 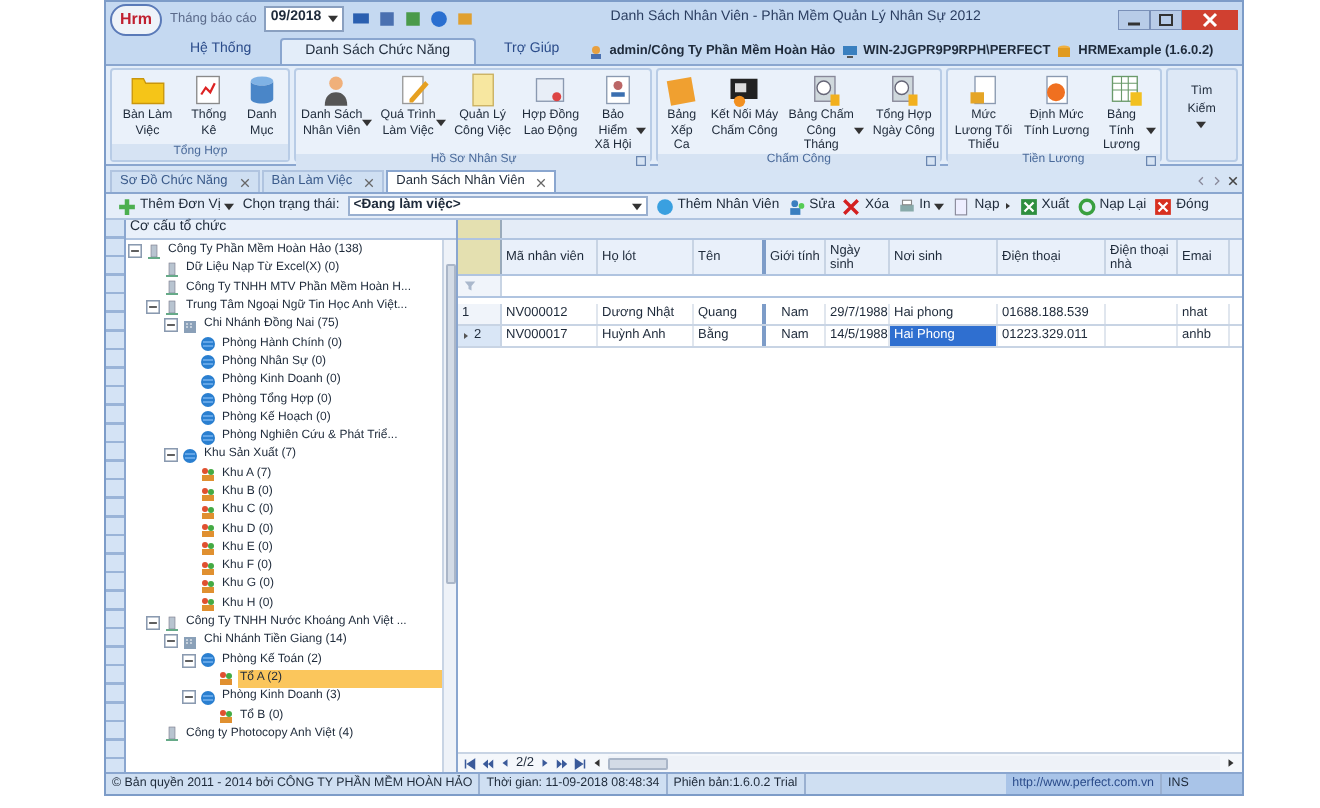 What do you see at coordinates (147, 90) in the screenshot?
I see `folder-icon` at bounding box center [147, 90].